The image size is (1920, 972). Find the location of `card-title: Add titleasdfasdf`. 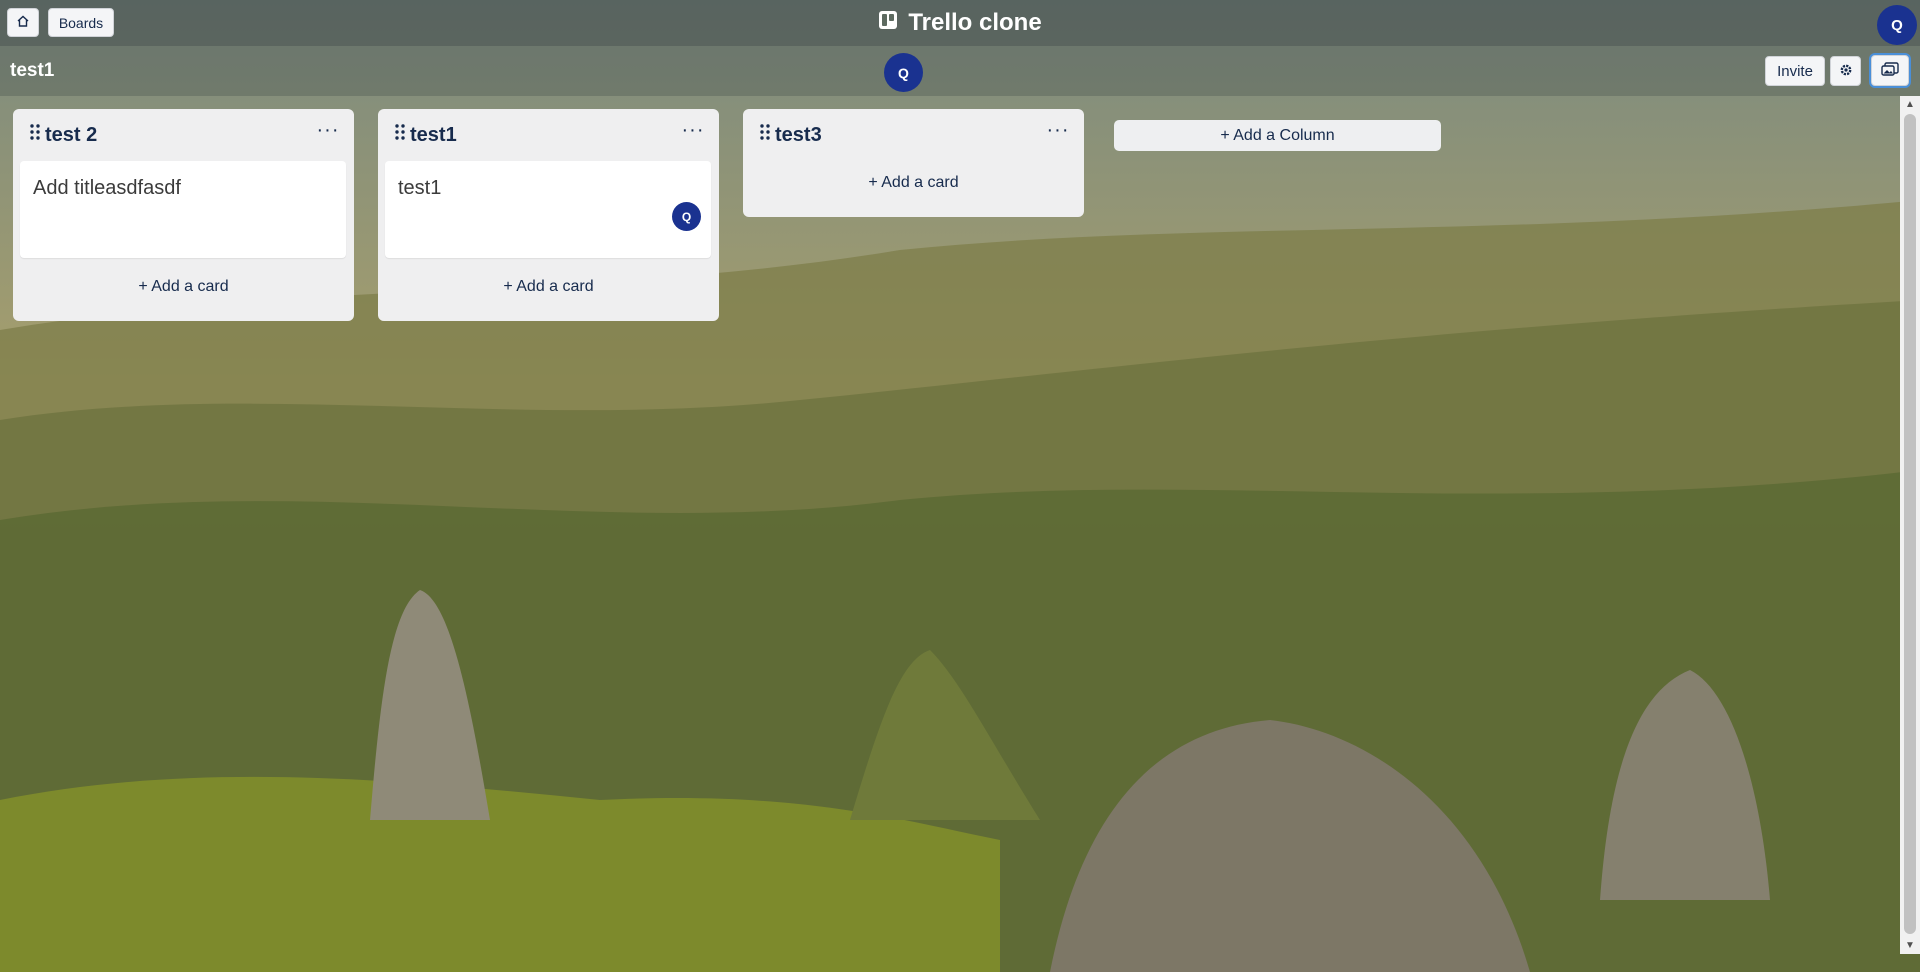

card-title: Add titleasdfasdf is located at coordinates (107, 188).